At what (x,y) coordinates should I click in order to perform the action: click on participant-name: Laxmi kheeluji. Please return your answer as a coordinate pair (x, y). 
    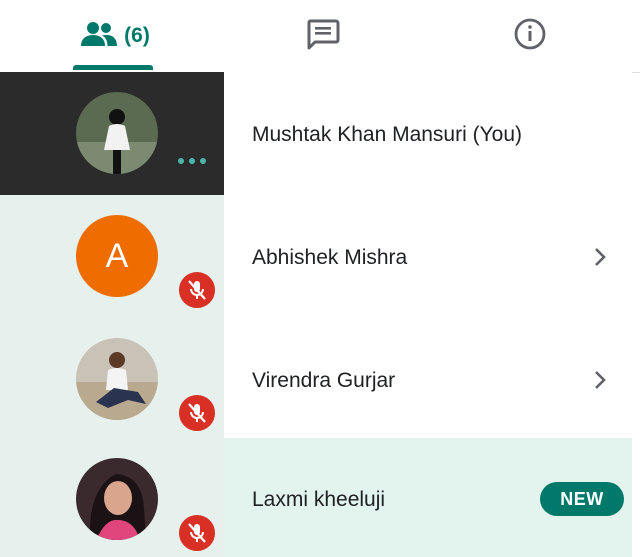
    Looking at the image, I should click on (319, 499).